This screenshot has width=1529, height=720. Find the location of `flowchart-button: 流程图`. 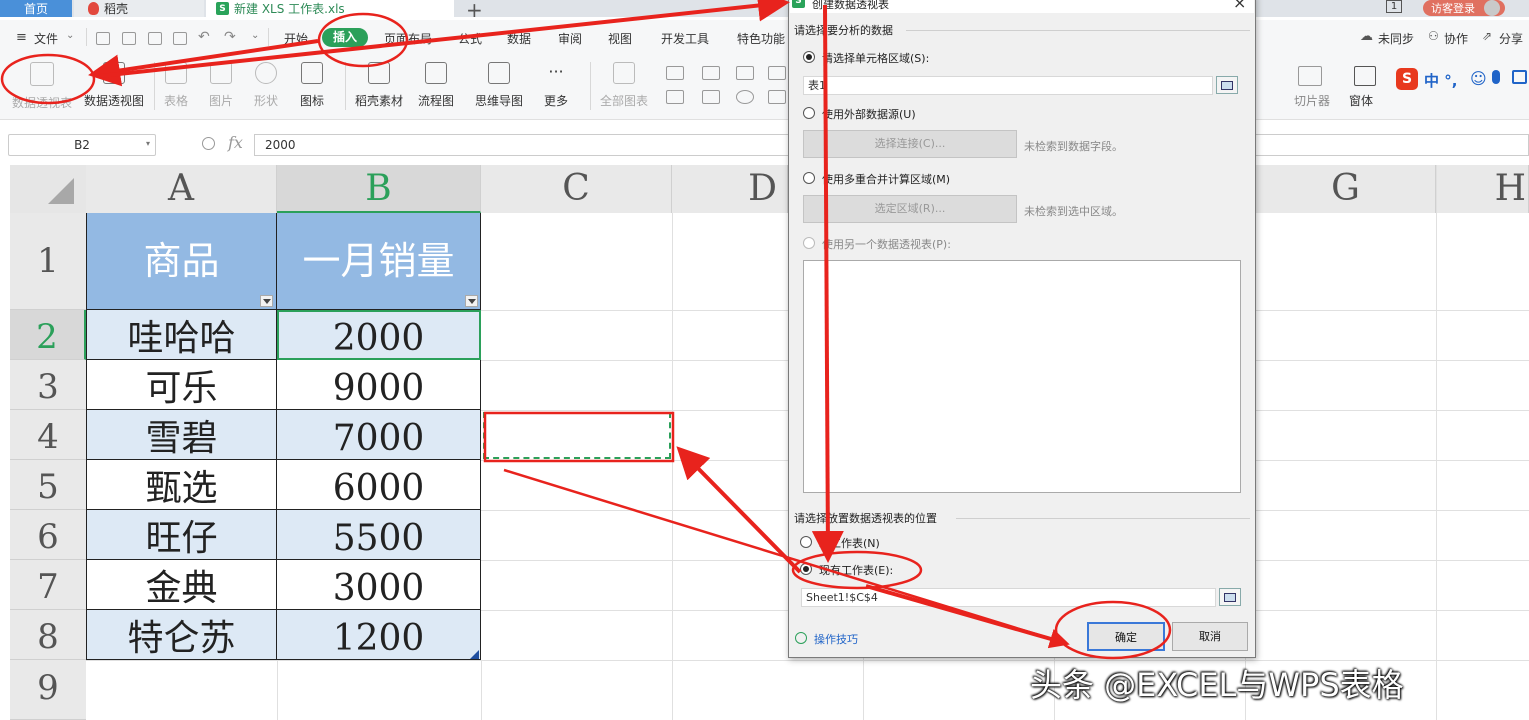

flowchart-button: 流程图 is located at coordinates (436, 85).